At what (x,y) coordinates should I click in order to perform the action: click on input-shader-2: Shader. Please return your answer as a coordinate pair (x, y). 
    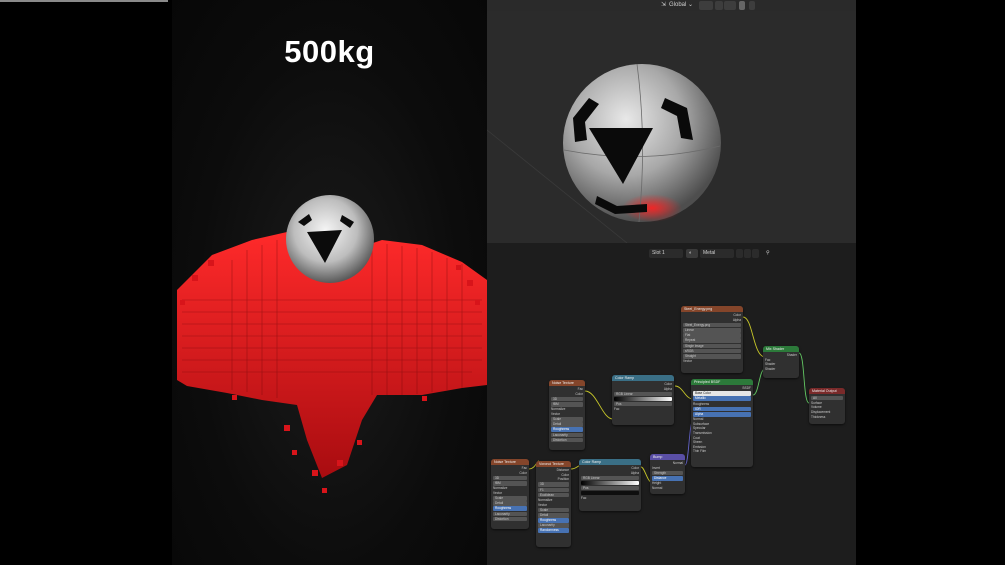
    Looking at the image, I should click on (770, 368).